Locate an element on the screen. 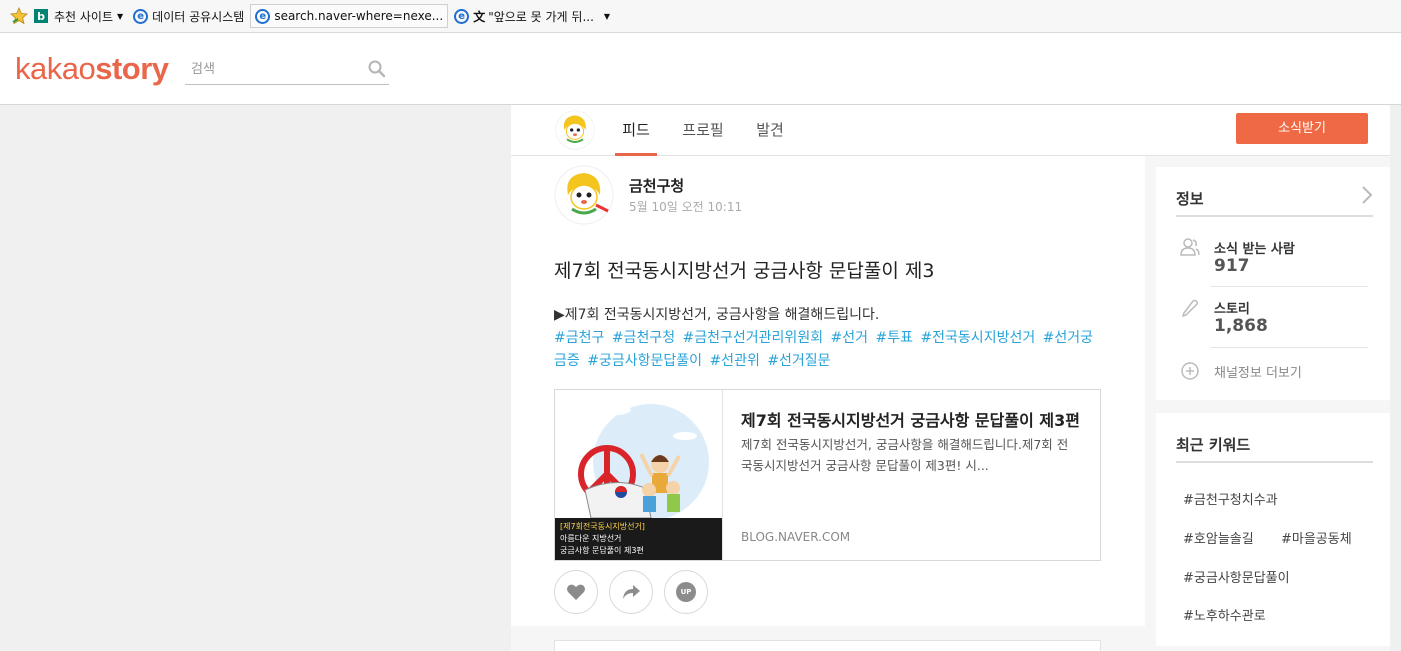  like-button is located at coordinates (576, 592).